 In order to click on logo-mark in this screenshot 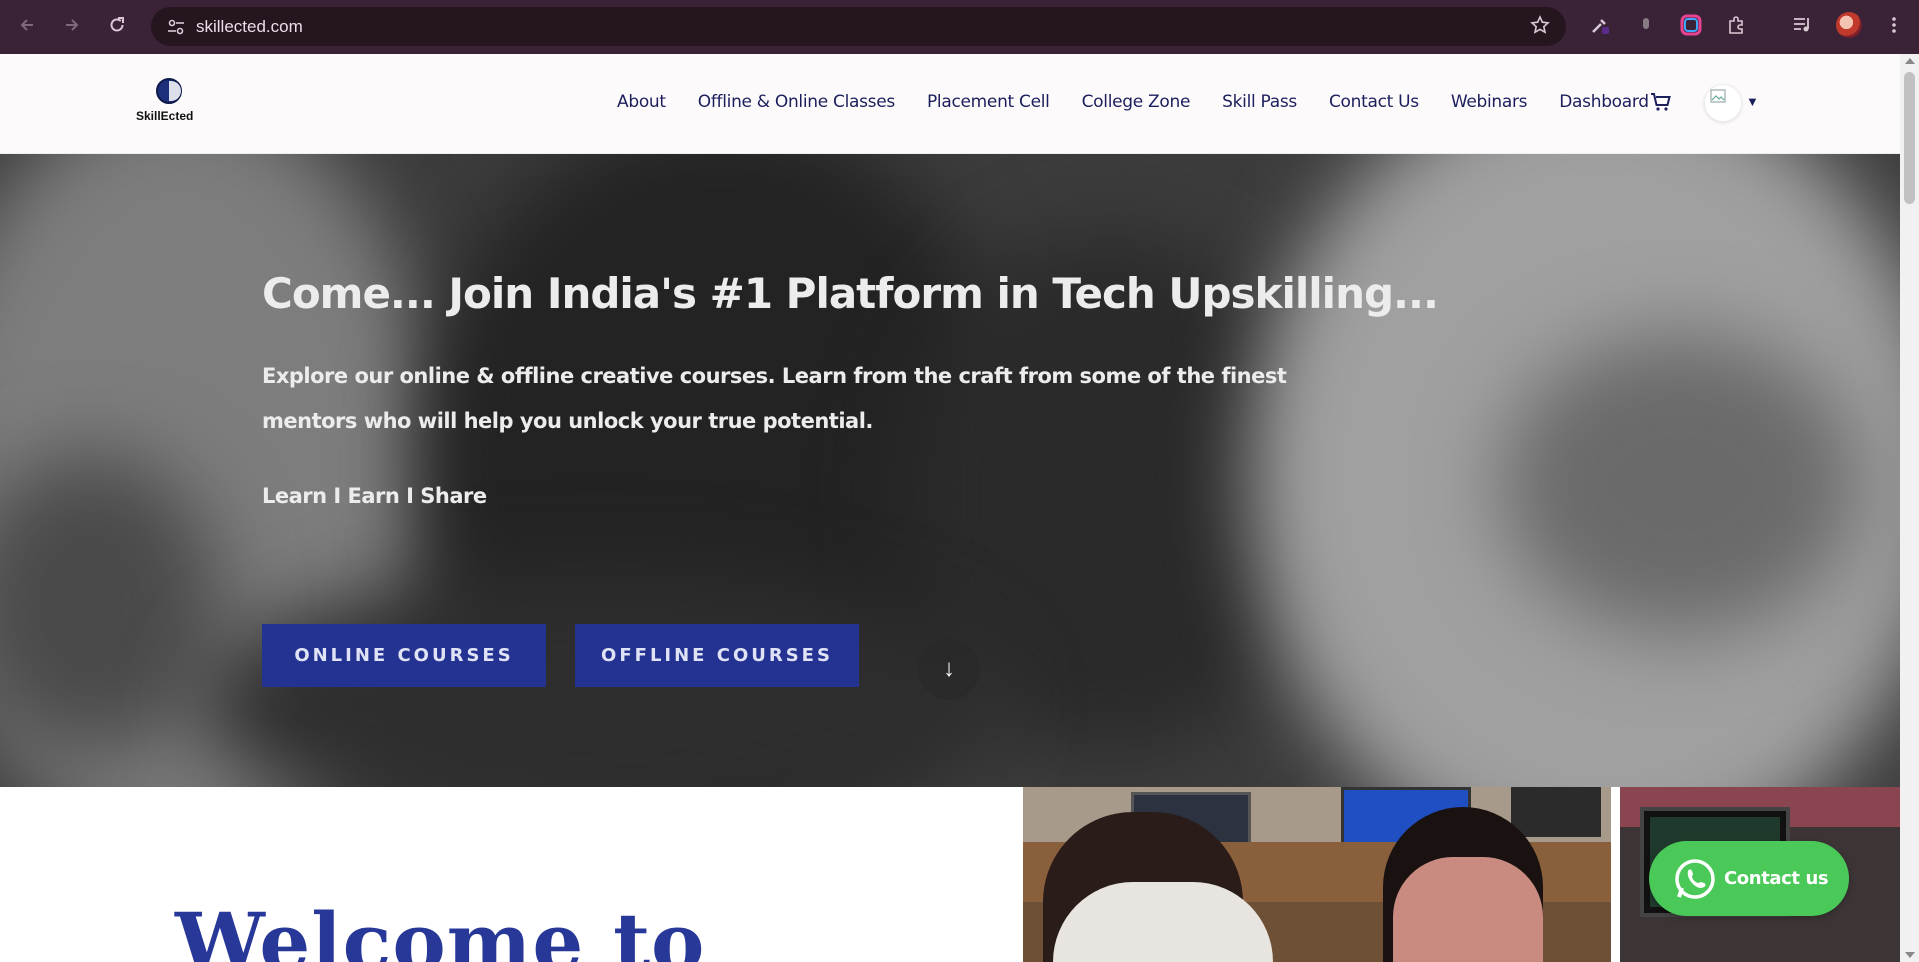, I will do `click(169, 91)`.